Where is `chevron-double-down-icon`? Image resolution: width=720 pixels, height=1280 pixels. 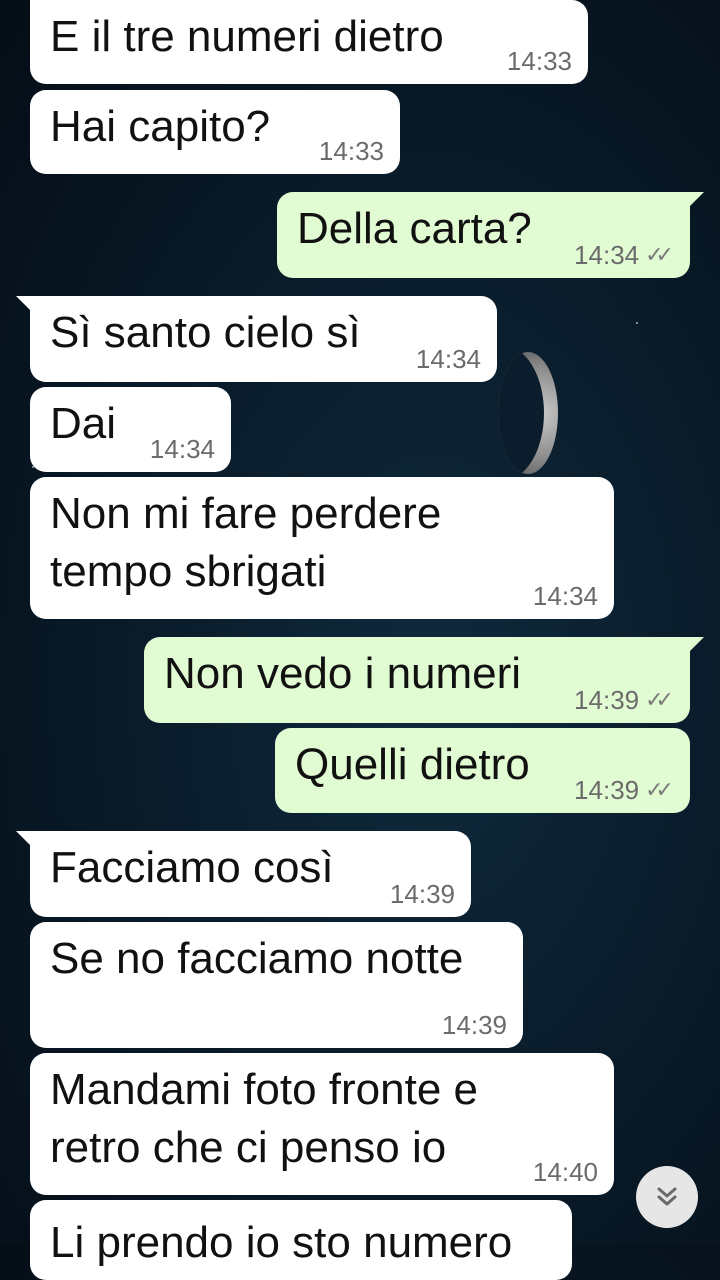 chevron-double-down-icon is located at coordinates (667, 1196).